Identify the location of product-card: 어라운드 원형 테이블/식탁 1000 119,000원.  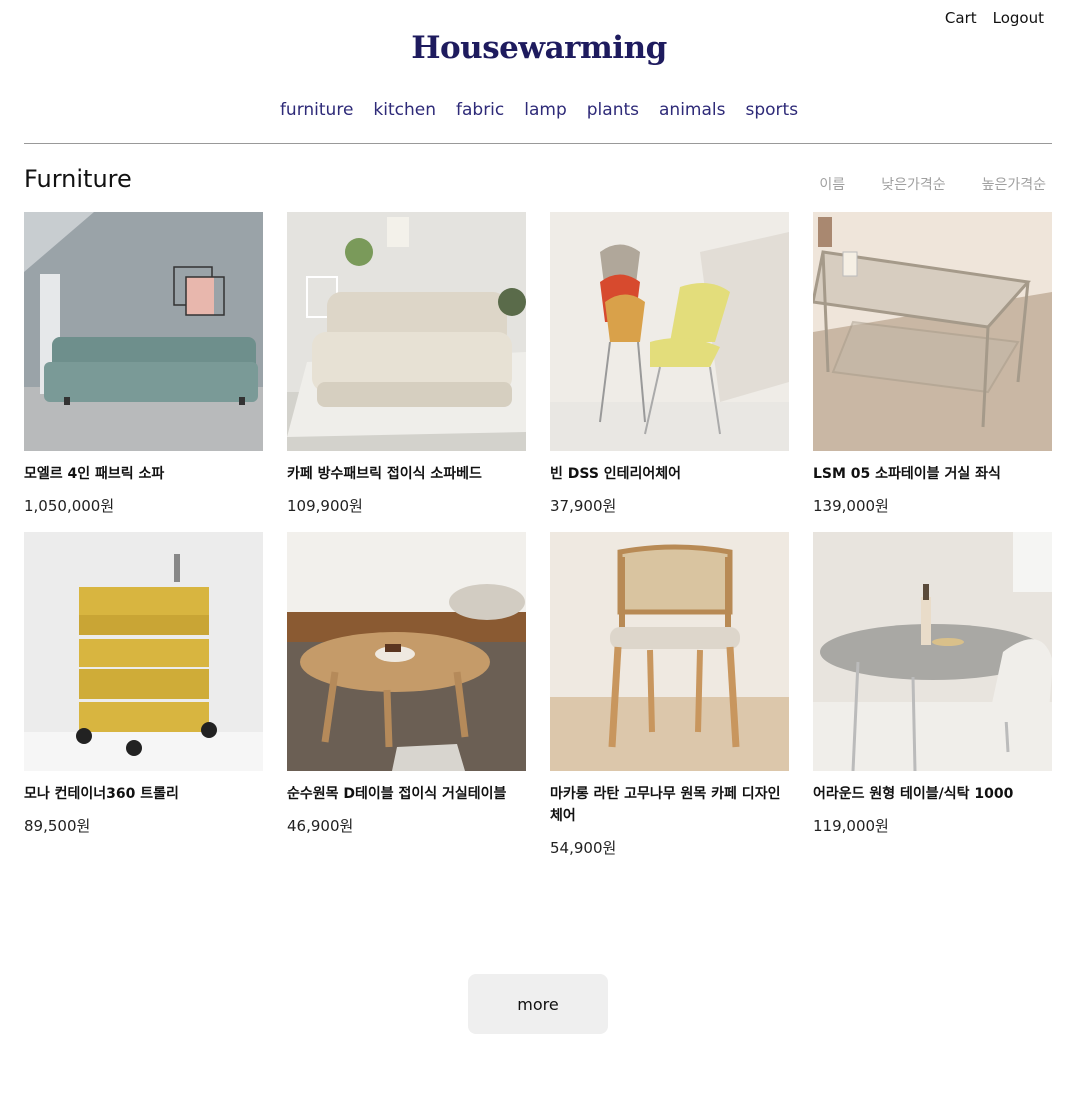
(932, 692).